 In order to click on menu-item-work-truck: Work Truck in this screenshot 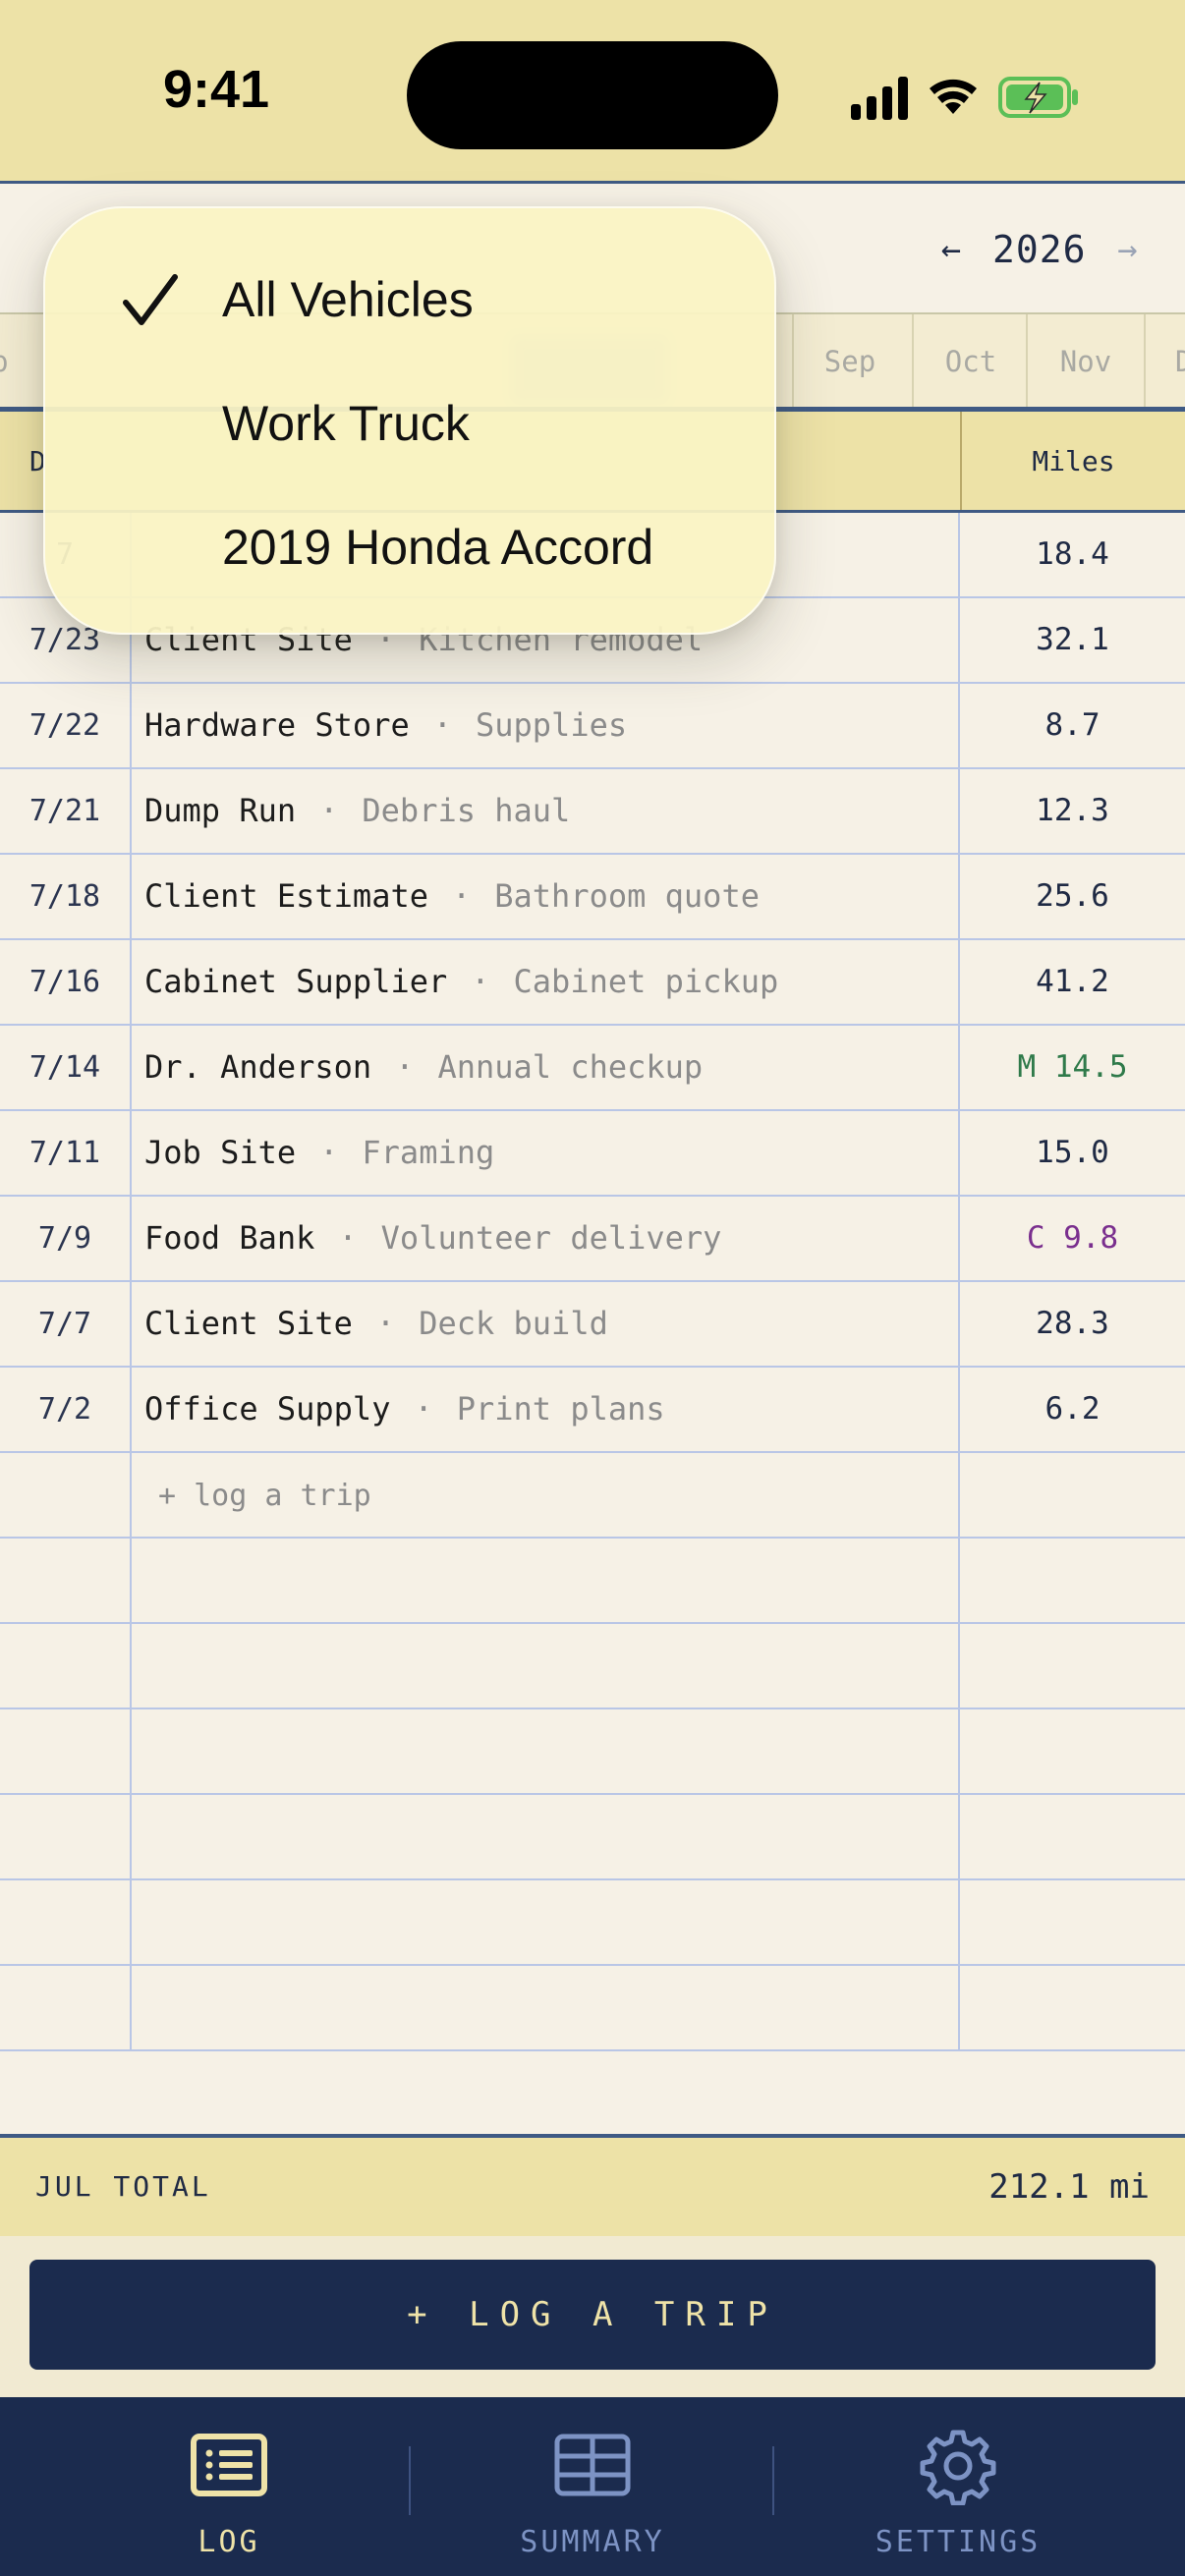, I will do `click(412, 423)`.